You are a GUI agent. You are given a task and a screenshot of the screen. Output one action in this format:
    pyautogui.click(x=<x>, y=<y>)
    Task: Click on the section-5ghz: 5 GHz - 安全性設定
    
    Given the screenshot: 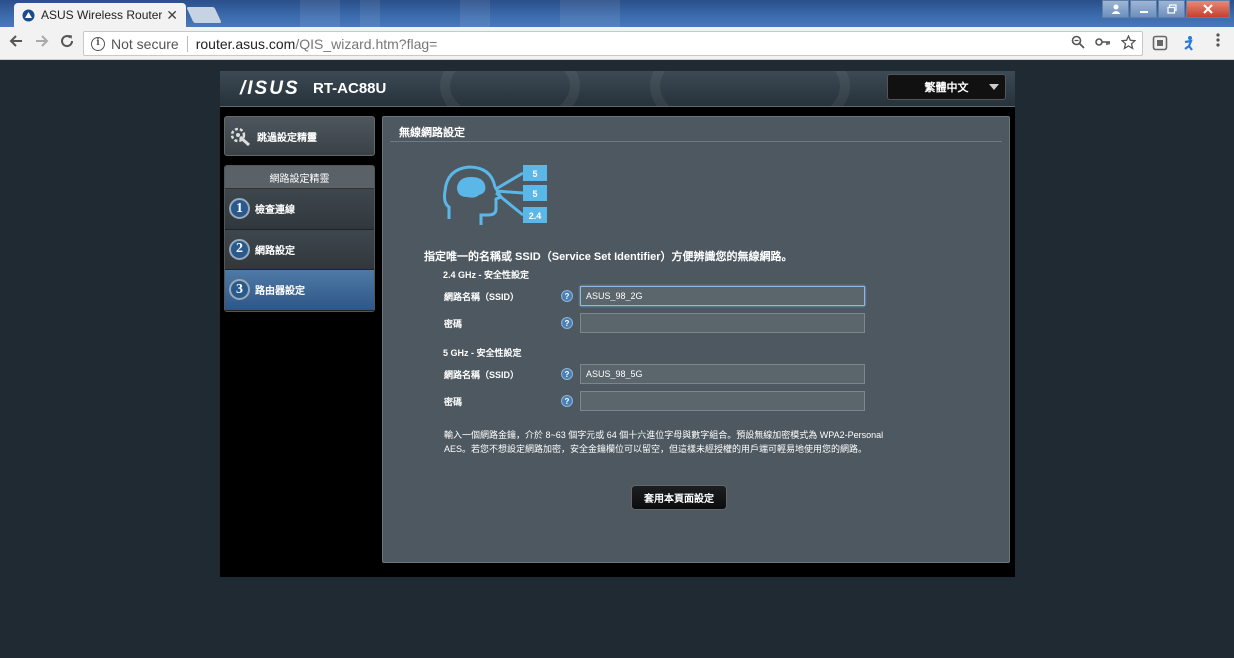 What is the action you would take?
    pyautogui.click(x=482, y=353)
    